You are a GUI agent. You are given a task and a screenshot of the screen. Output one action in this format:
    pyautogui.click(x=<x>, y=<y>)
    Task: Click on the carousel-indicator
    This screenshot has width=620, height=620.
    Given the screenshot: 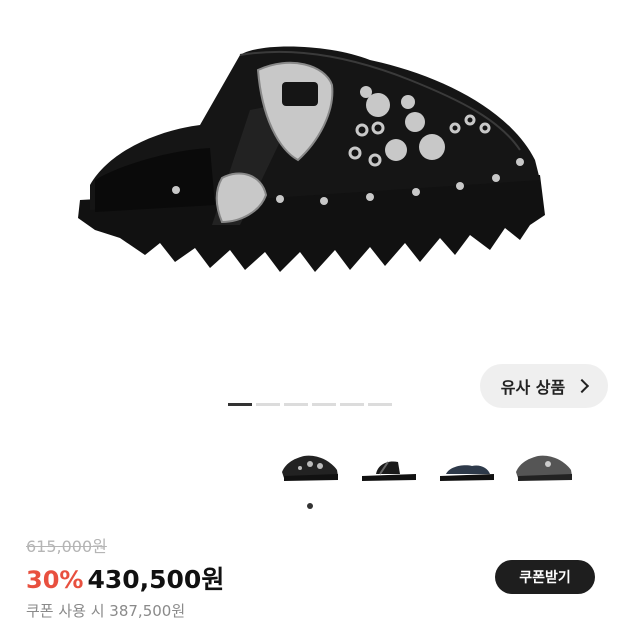 What is the action you would take?
    pyautogui.click(x=310, y=404)
    